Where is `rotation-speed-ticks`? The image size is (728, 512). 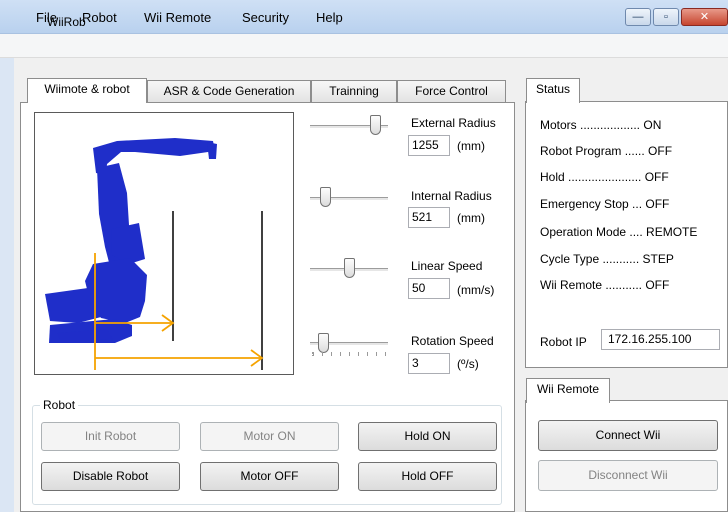
rotation-speed-ticks is located at coordinates (349, 354).